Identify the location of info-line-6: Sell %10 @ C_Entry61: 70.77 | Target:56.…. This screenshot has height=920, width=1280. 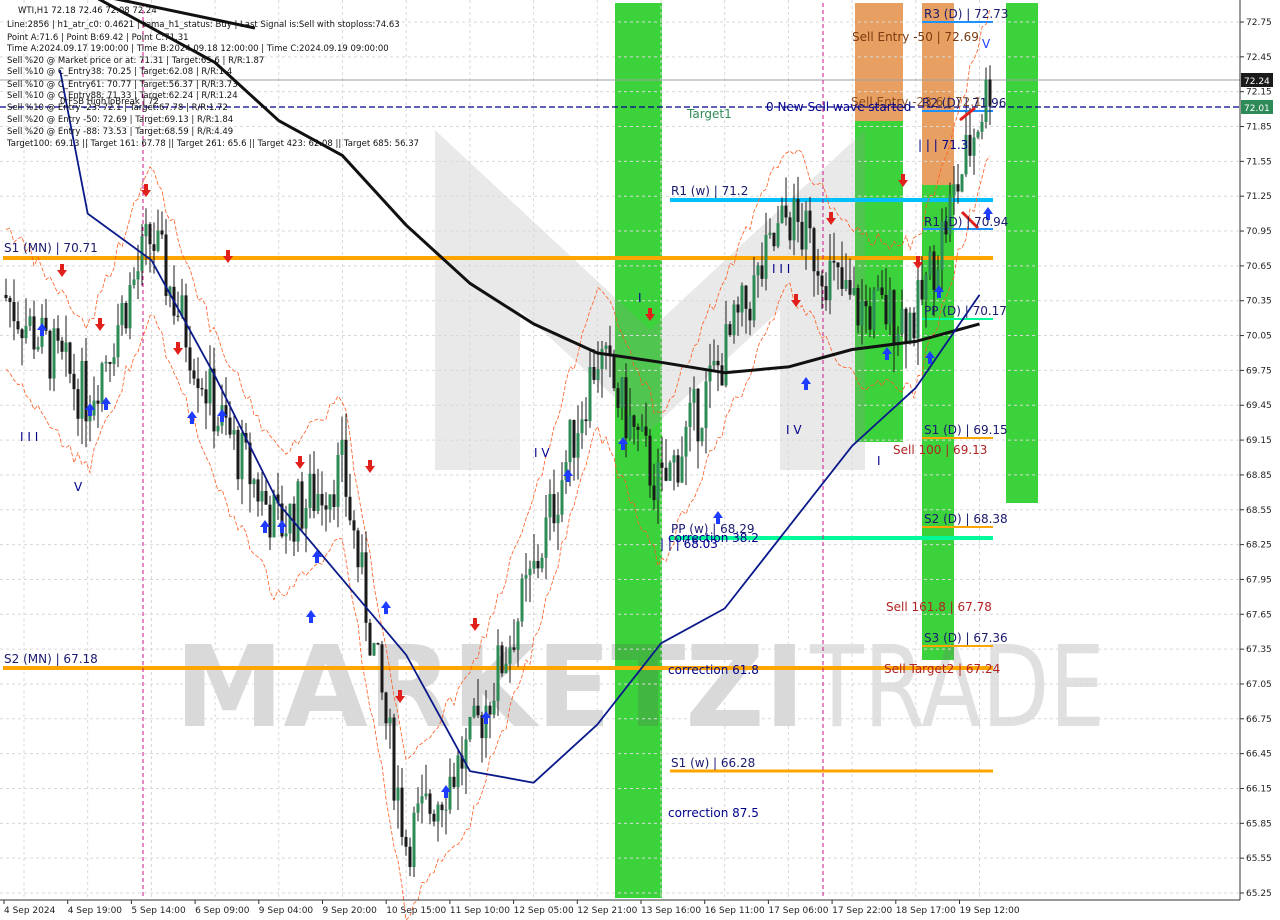
(122, 85).